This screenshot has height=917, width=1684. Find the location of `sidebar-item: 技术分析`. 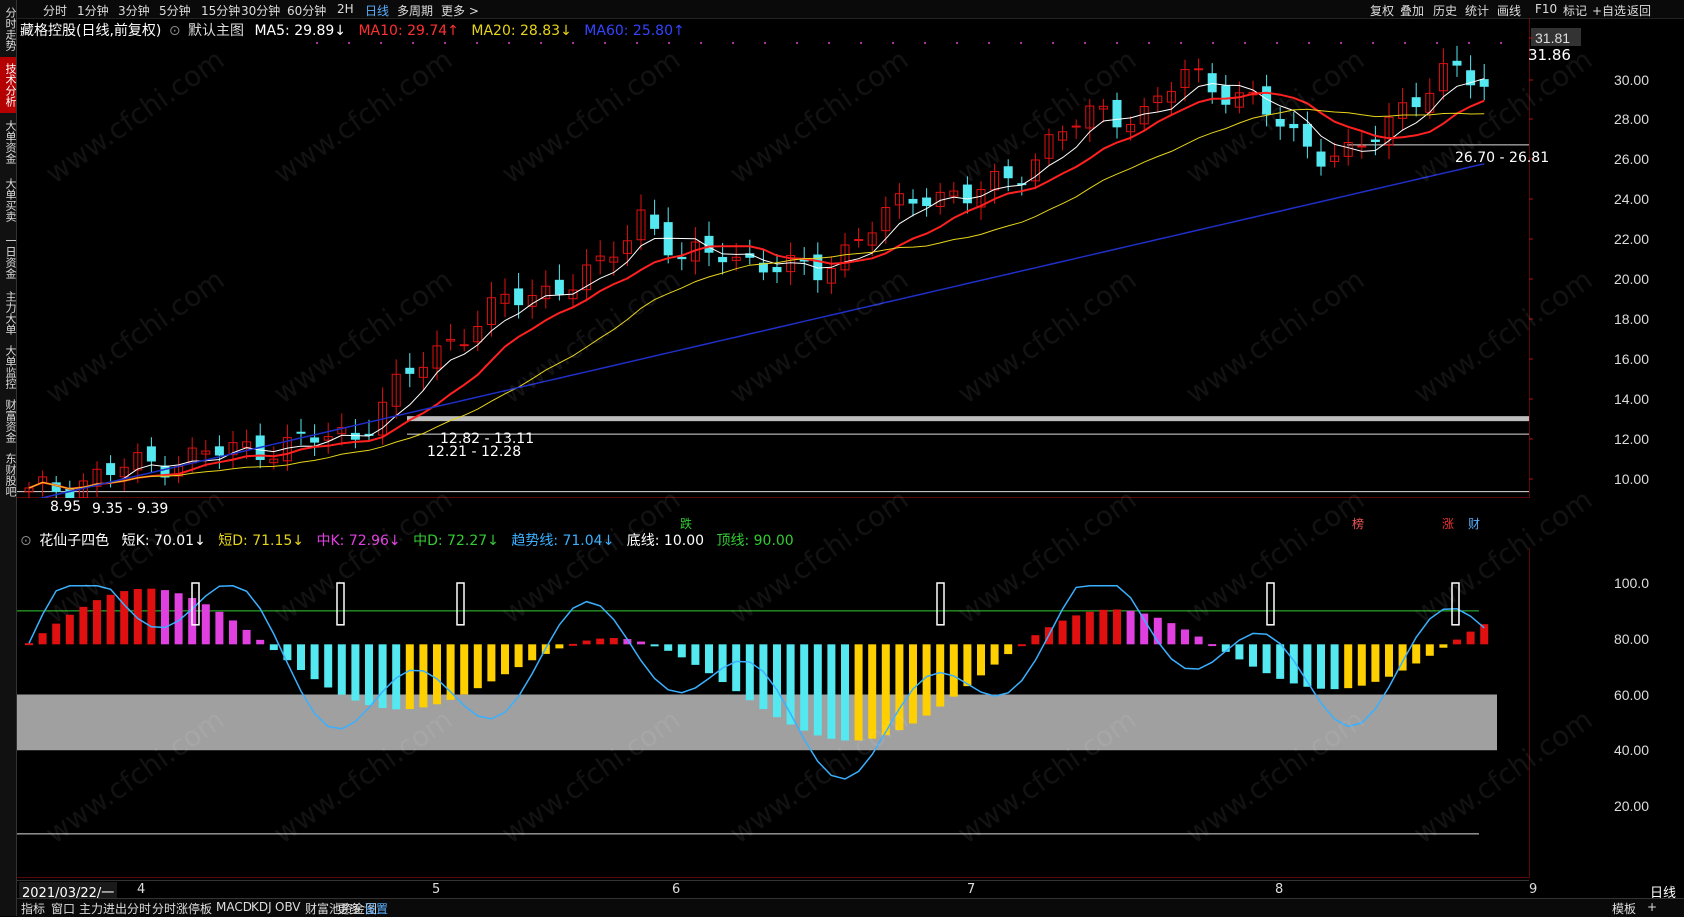

sidebar-item: 技术分析 is located at coordinates (8, 85).